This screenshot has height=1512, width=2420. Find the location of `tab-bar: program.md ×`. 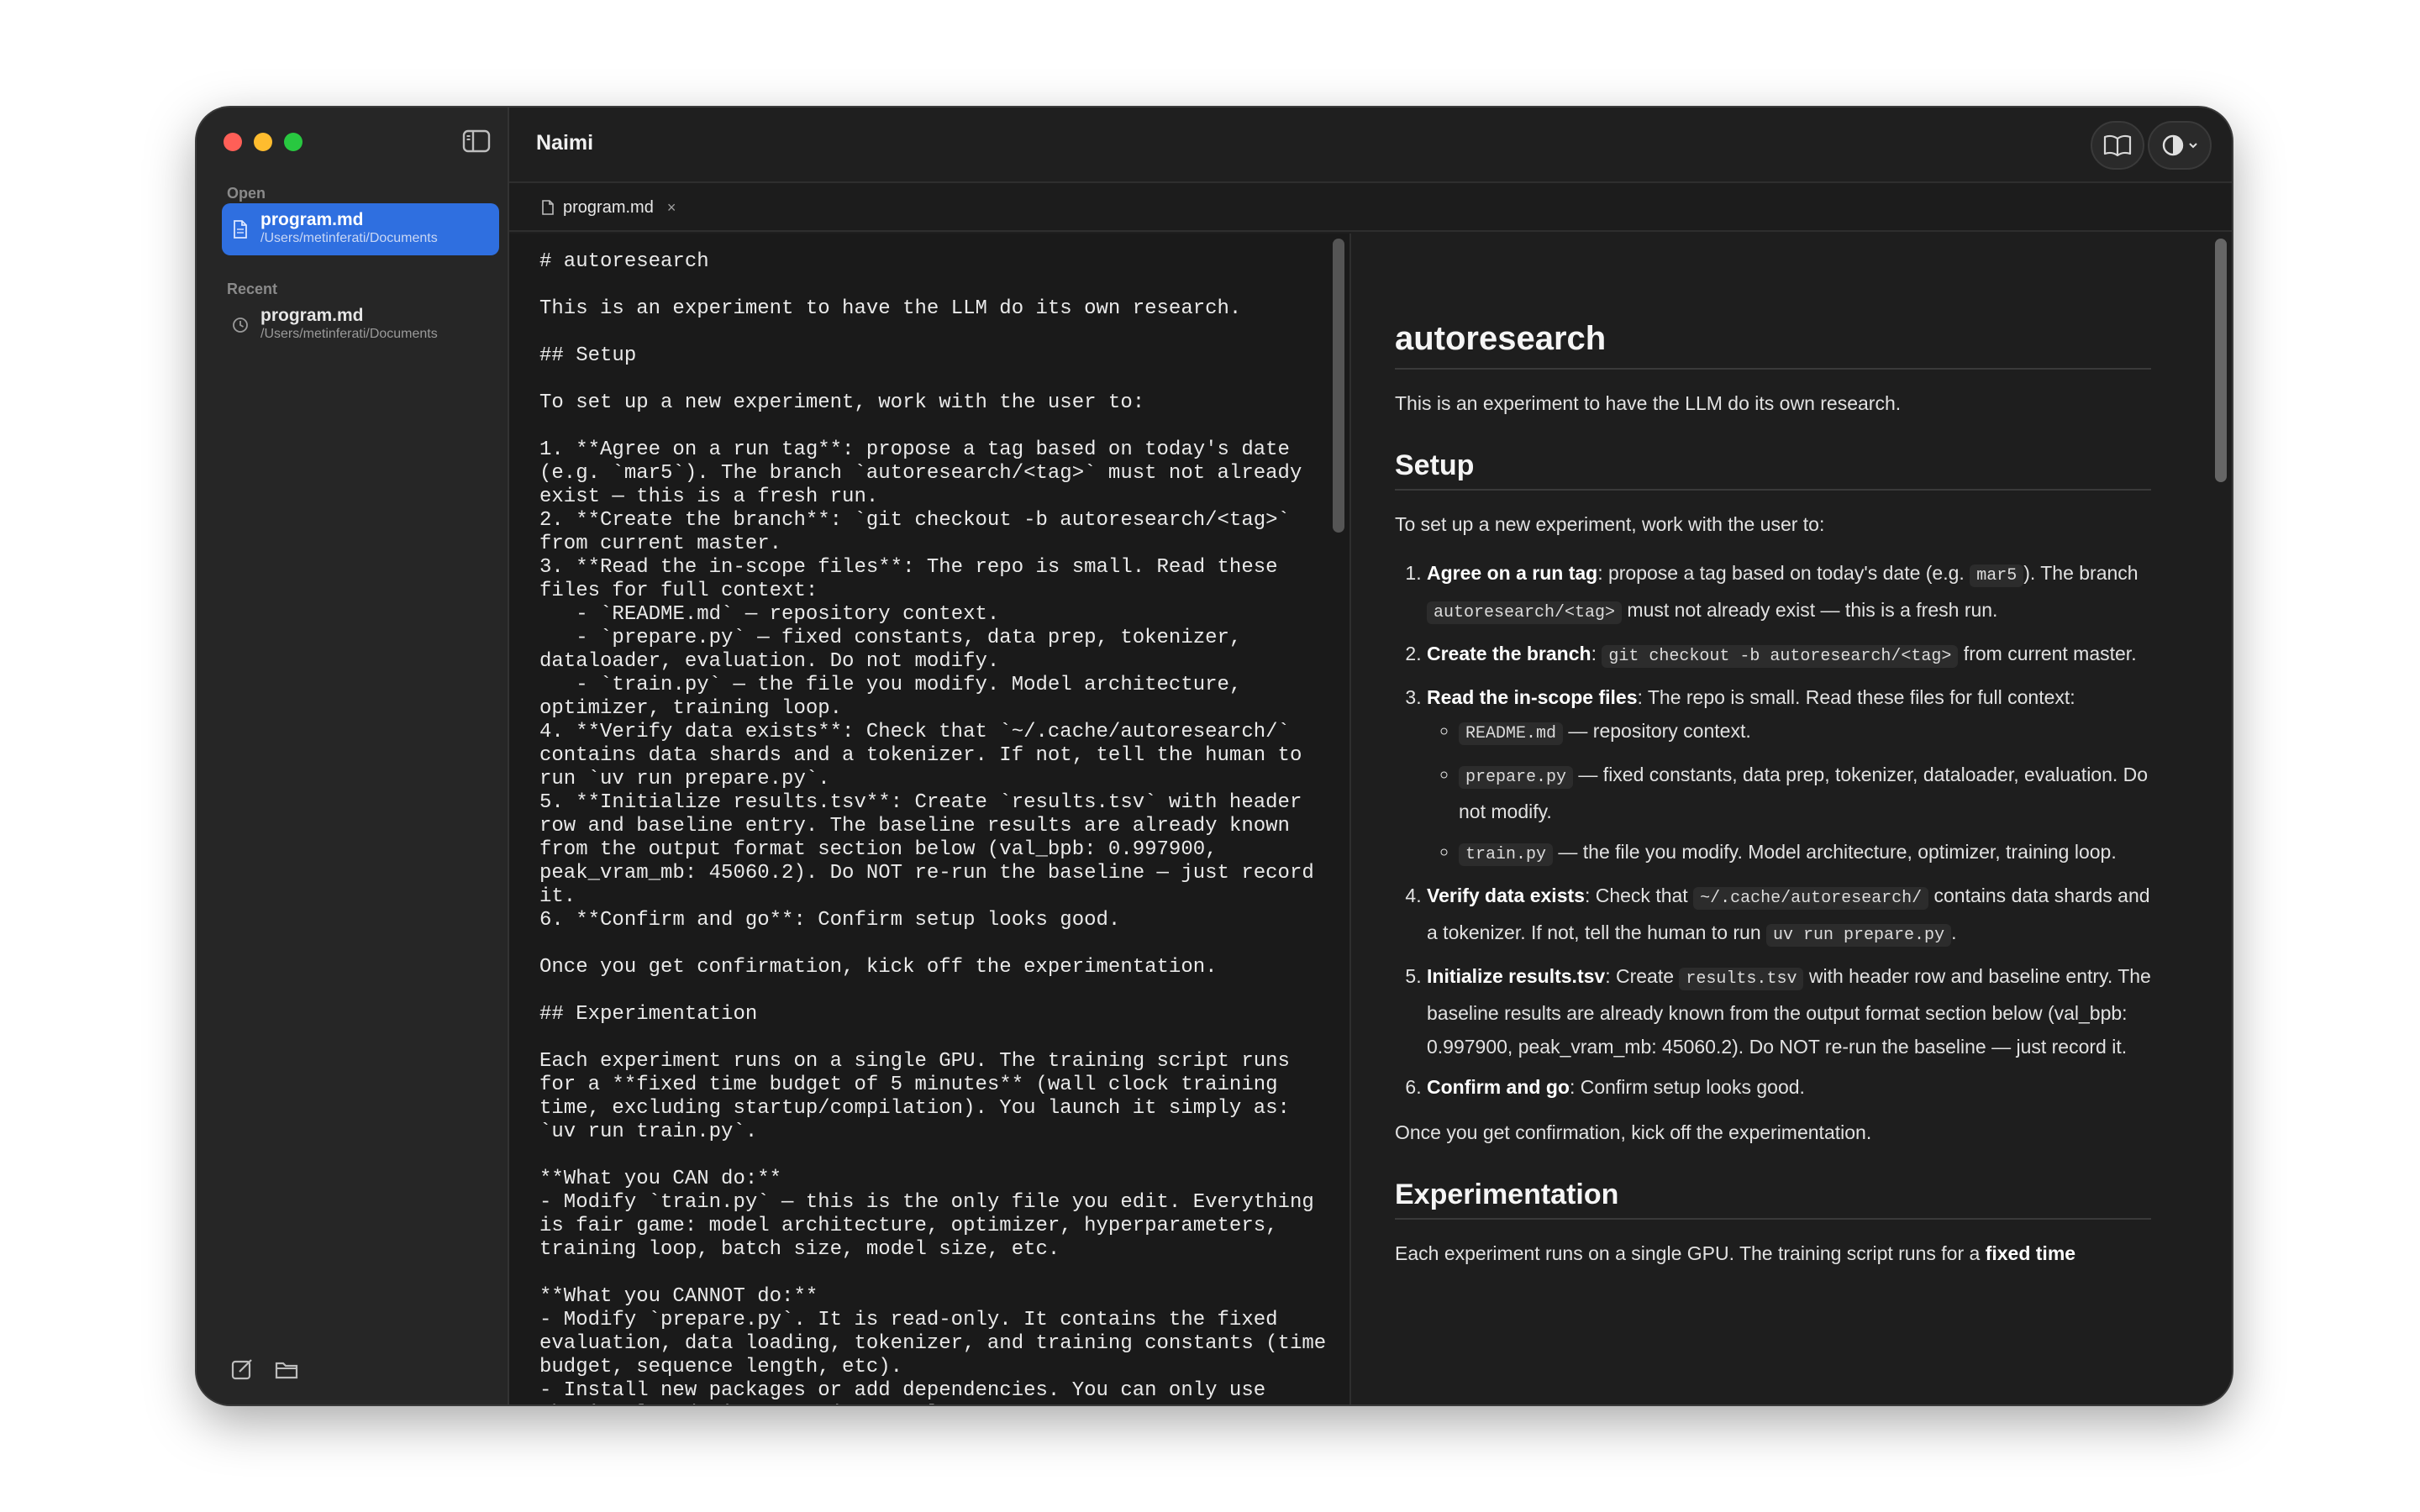

tab-bar: program.md × is located at coordinates (1371, 207).